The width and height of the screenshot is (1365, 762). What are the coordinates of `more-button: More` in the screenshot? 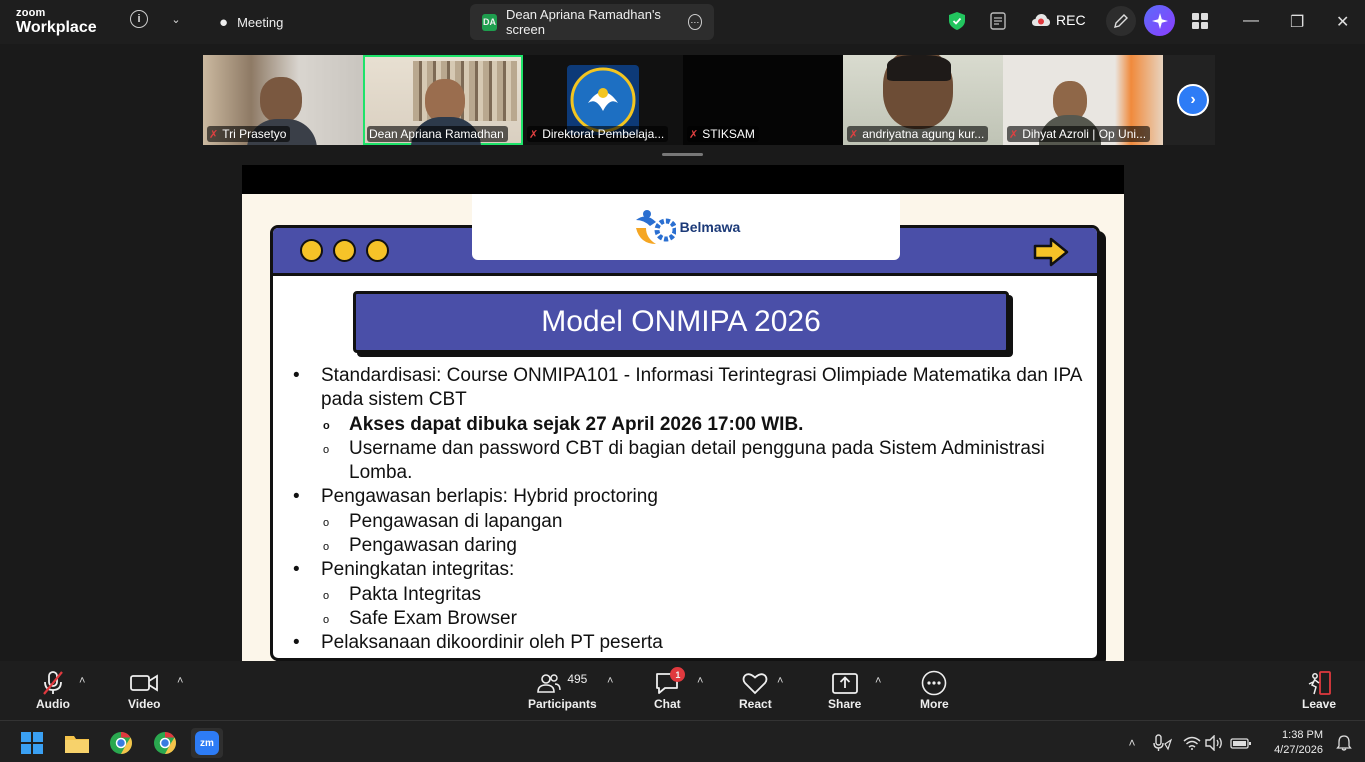 It's located at (934, 690).